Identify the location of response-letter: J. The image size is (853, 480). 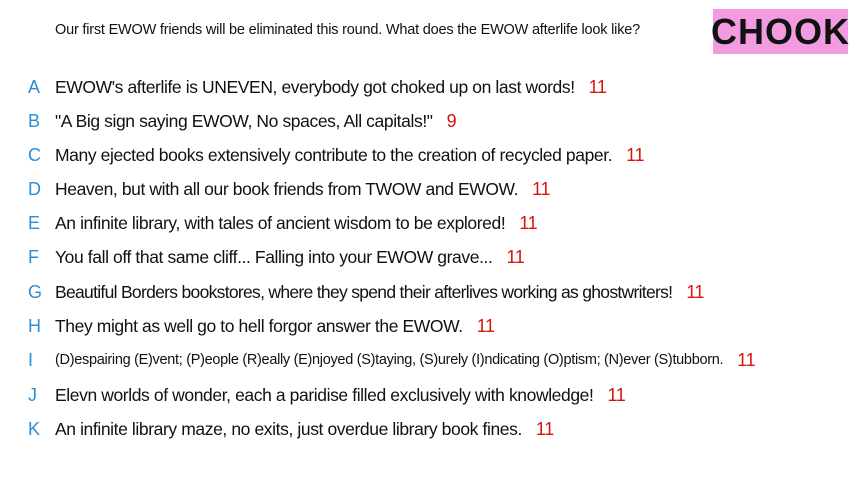
(32, 394).